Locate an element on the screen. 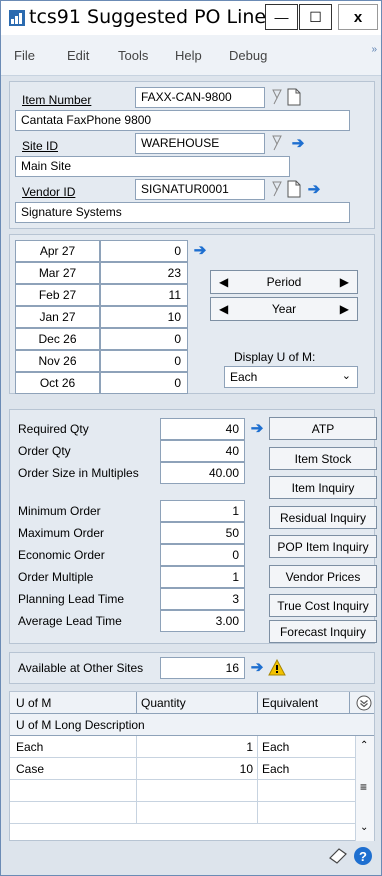 The image size is (382, 876). site-id-field: WAREHOUSE is located at coordinates (200, 143).